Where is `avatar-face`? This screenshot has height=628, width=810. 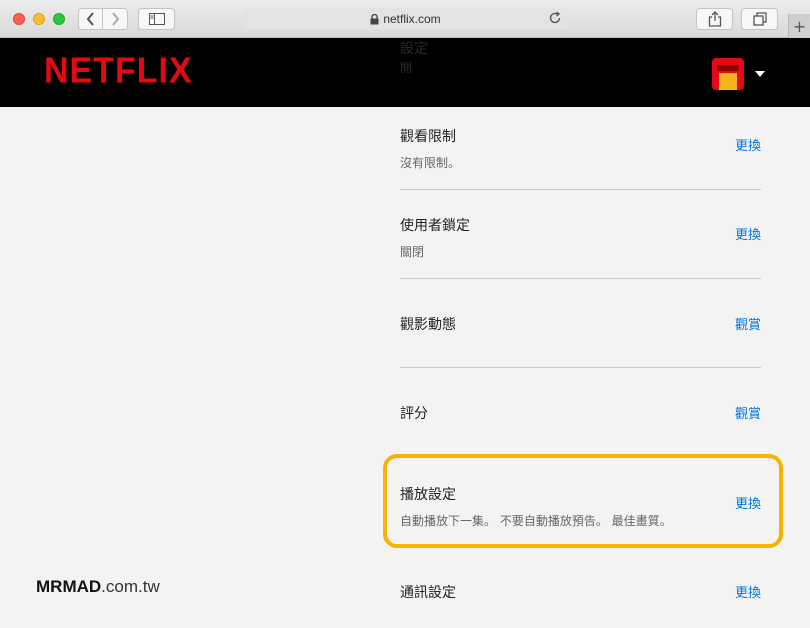 avatar-face is located at coordinates (728, 81).